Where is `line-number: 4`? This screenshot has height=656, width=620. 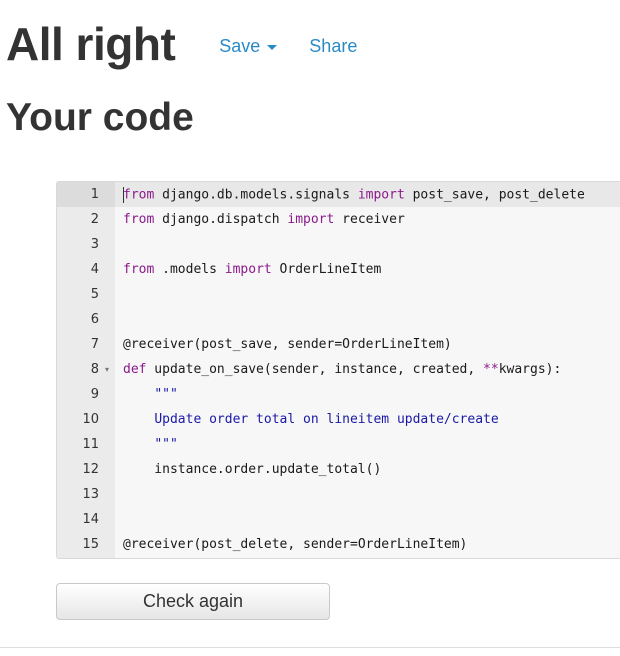
line-number: 4 is located at coordinates (94, 269).